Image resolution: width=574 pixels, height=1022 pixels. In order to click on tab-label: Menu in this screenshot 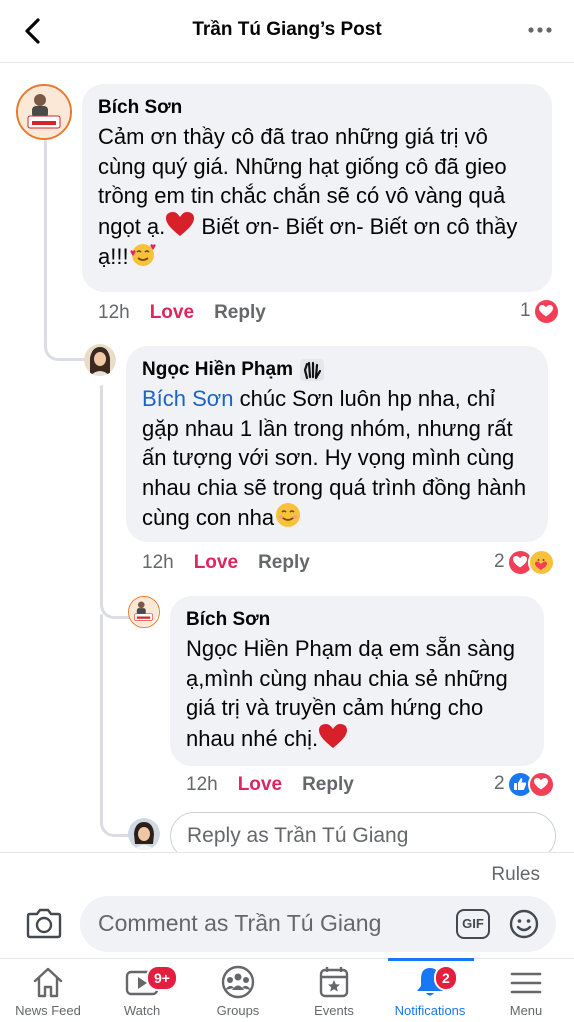, I will do `click(526, 1010)`.